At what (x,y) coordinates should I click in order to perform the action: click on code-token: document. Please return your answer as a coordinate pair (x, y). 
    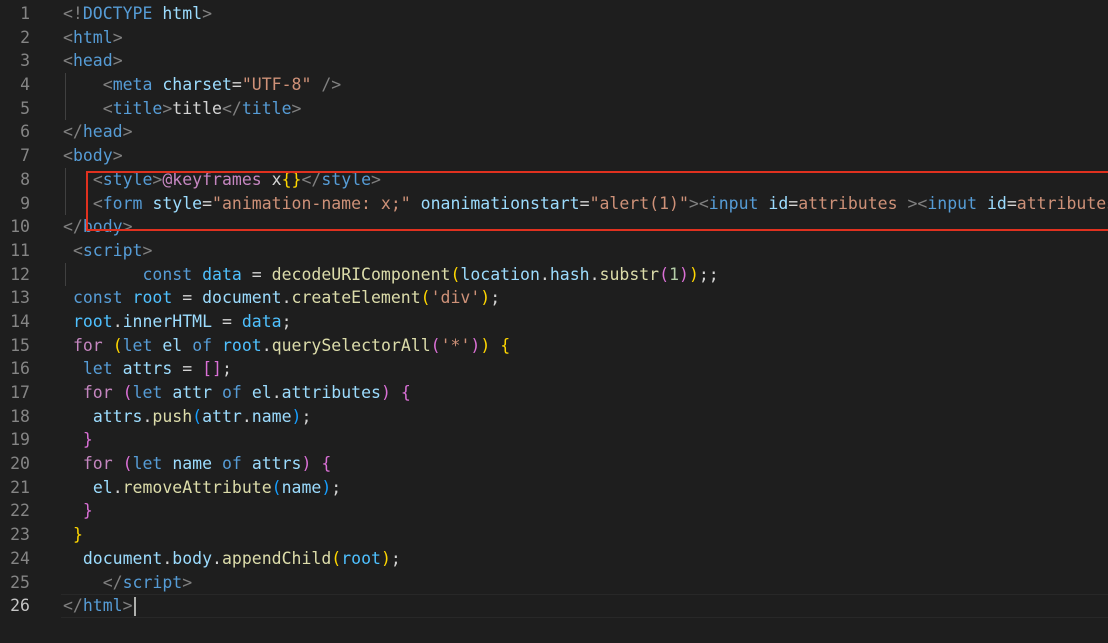
    Looking at the image, I should click on (242, 298).